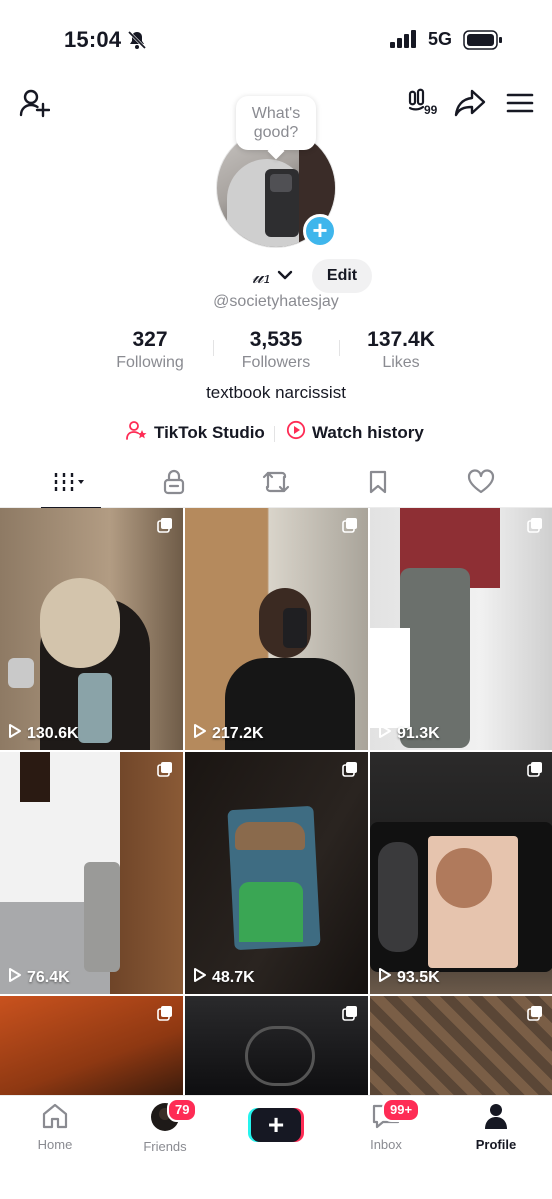 The width and height of the screenshot is (552, 1199). I want to click on watch-history-link: Watch history, so click(355, 432).